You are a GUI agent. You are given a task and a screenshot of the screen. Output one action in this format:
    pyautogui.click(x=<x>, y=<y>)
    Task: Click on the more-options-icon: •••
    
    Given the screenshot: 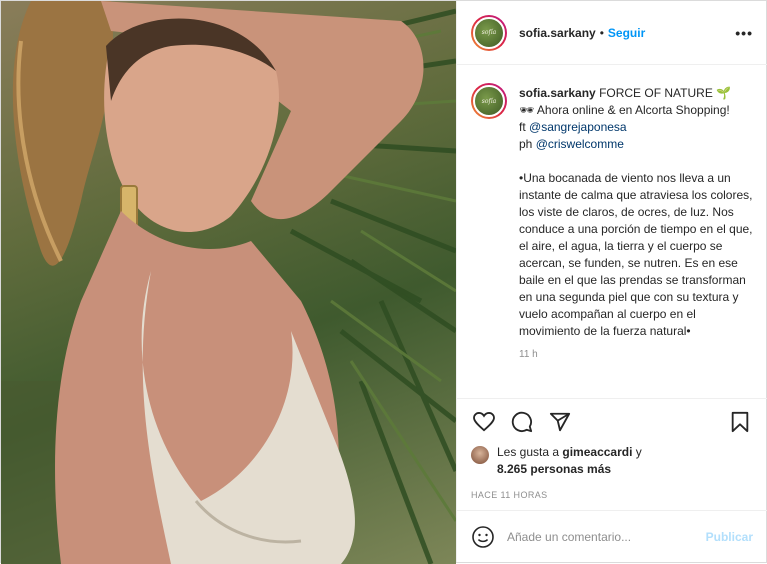 What is the action you would take?
    pyautogui.click(x=744, y=33)
    